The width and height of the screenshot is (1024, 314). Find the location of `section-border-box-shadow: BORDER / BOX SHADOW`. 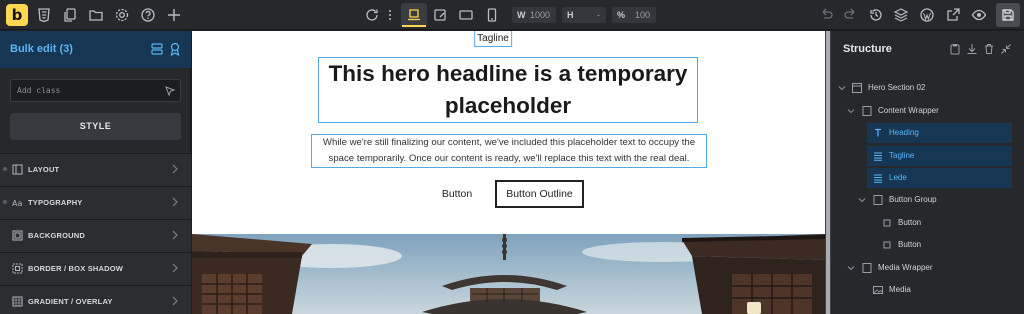

section-border-box-shadow: BORDER / BOX SHADOW is located at coordinates (95, 268).